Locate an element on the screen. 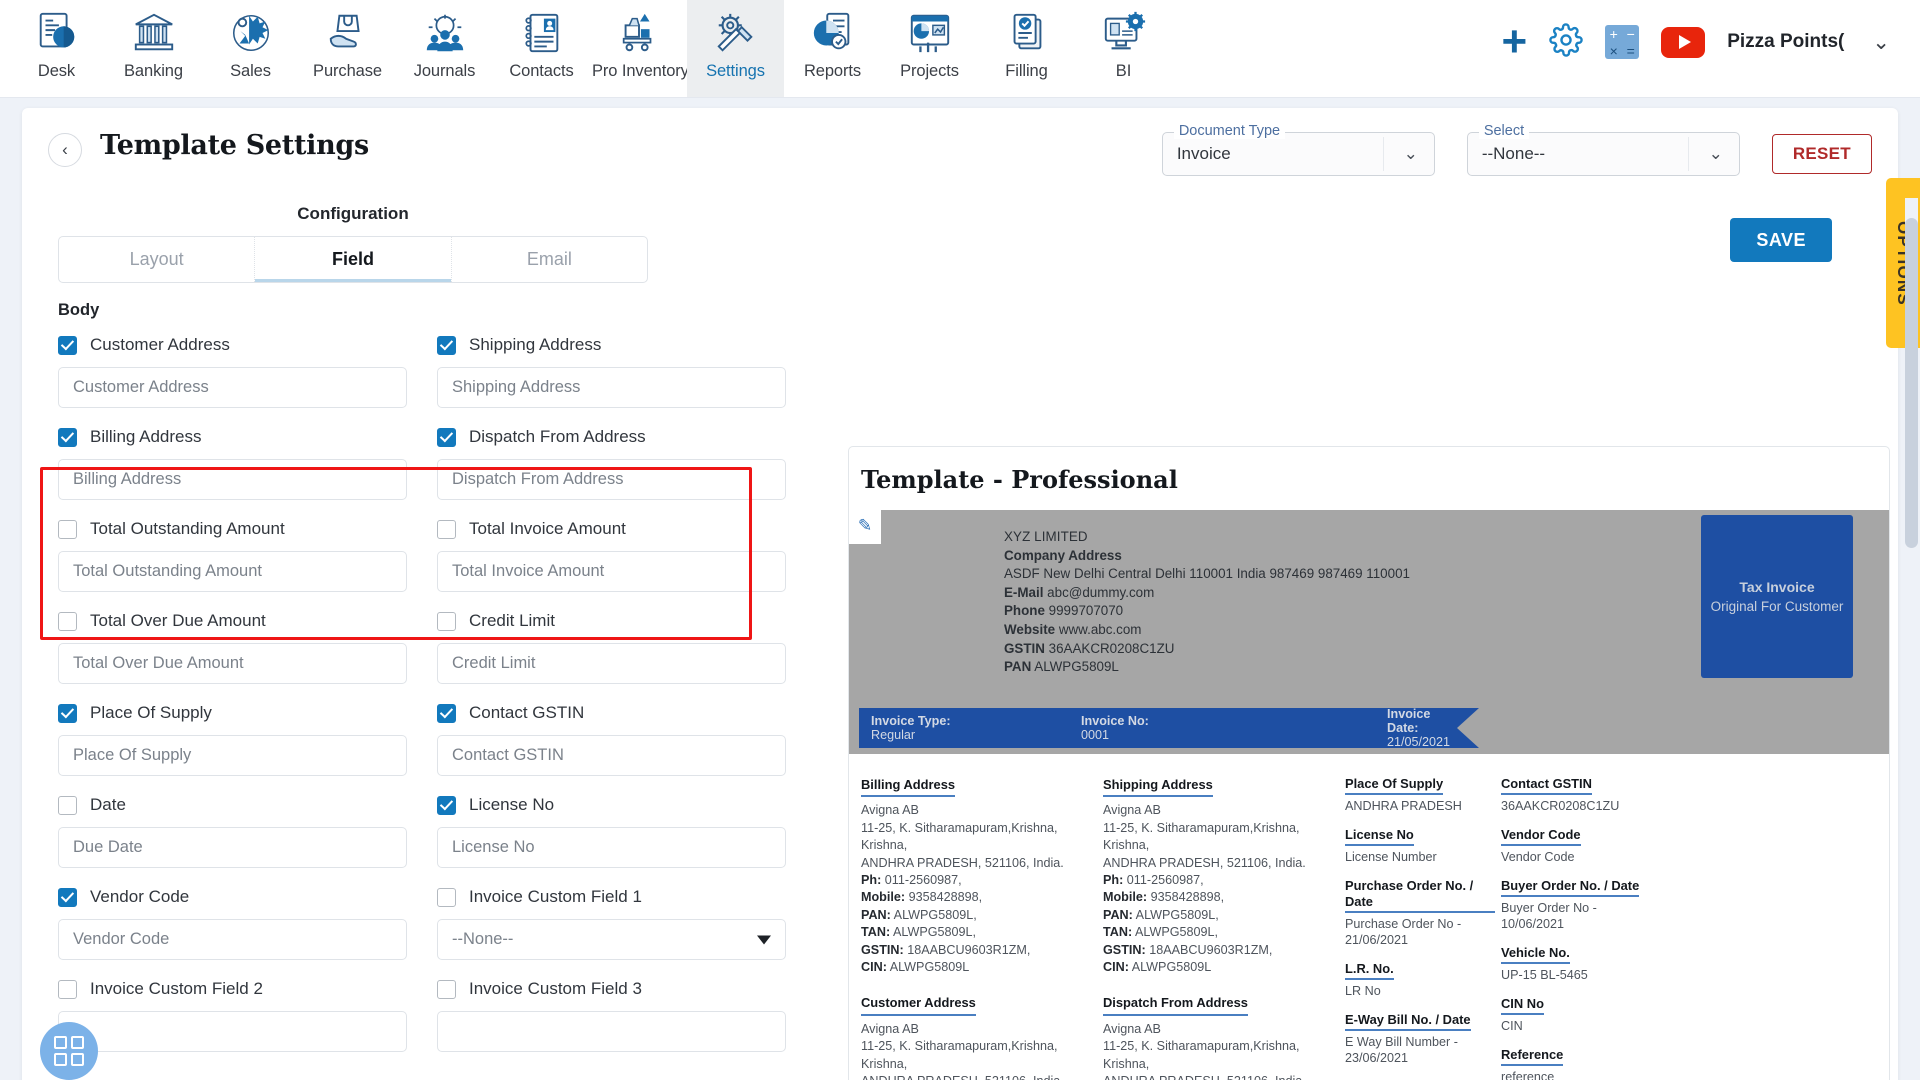 The width and height of the screenshot is (1920, 1080). checkbox-contact-gstin is located at coordinates (446, 713).